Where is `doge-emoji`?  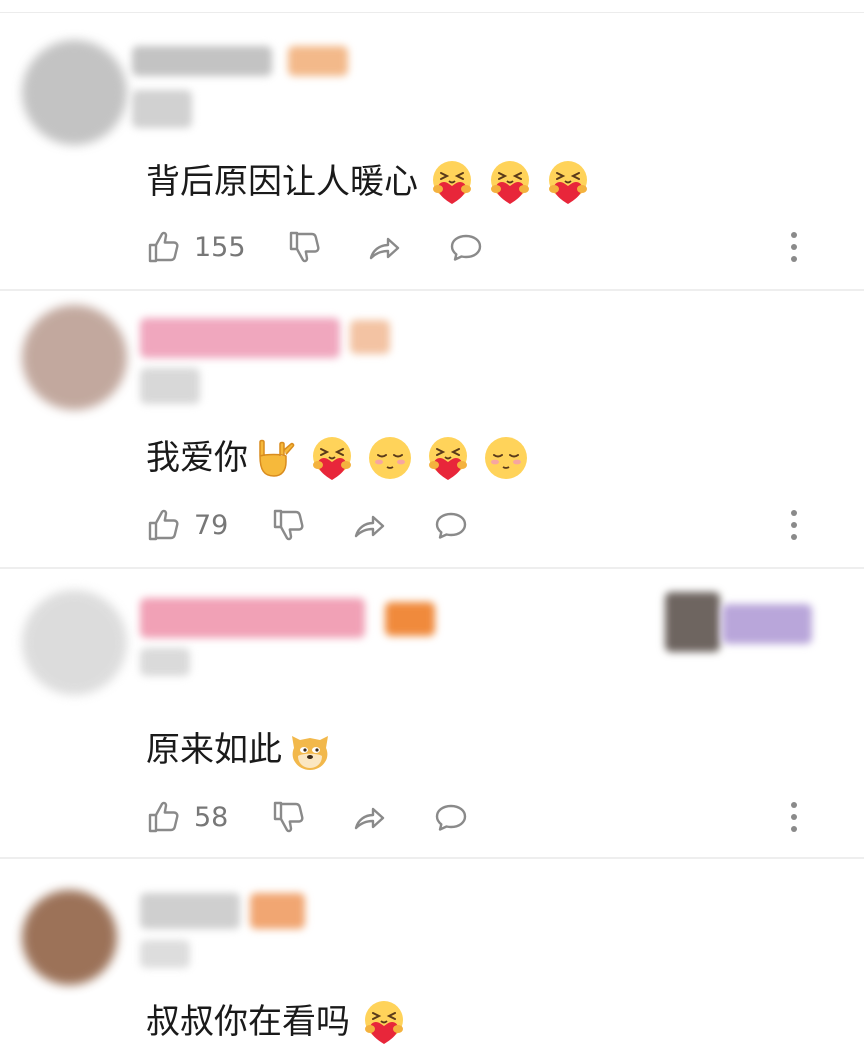
doge-emoji is located at coordinates (310, 750).